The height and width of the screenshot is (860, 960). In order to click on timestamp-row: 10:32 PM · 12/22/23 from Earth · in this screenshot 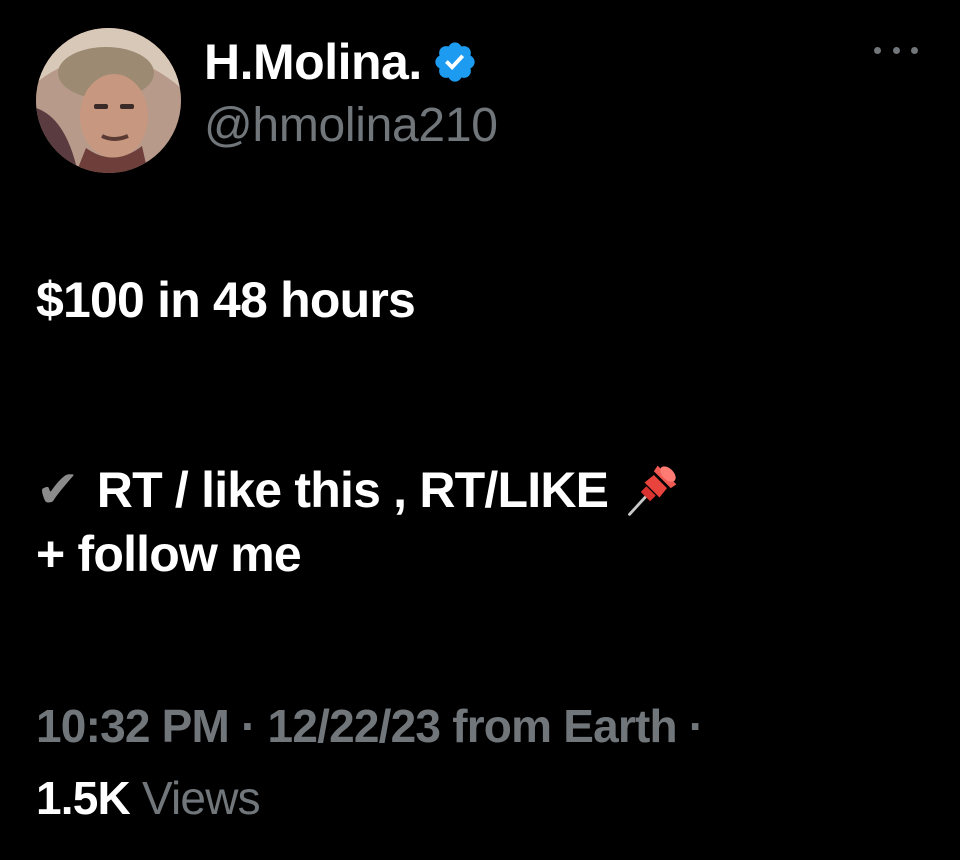, I will do `click(486, 726)`.